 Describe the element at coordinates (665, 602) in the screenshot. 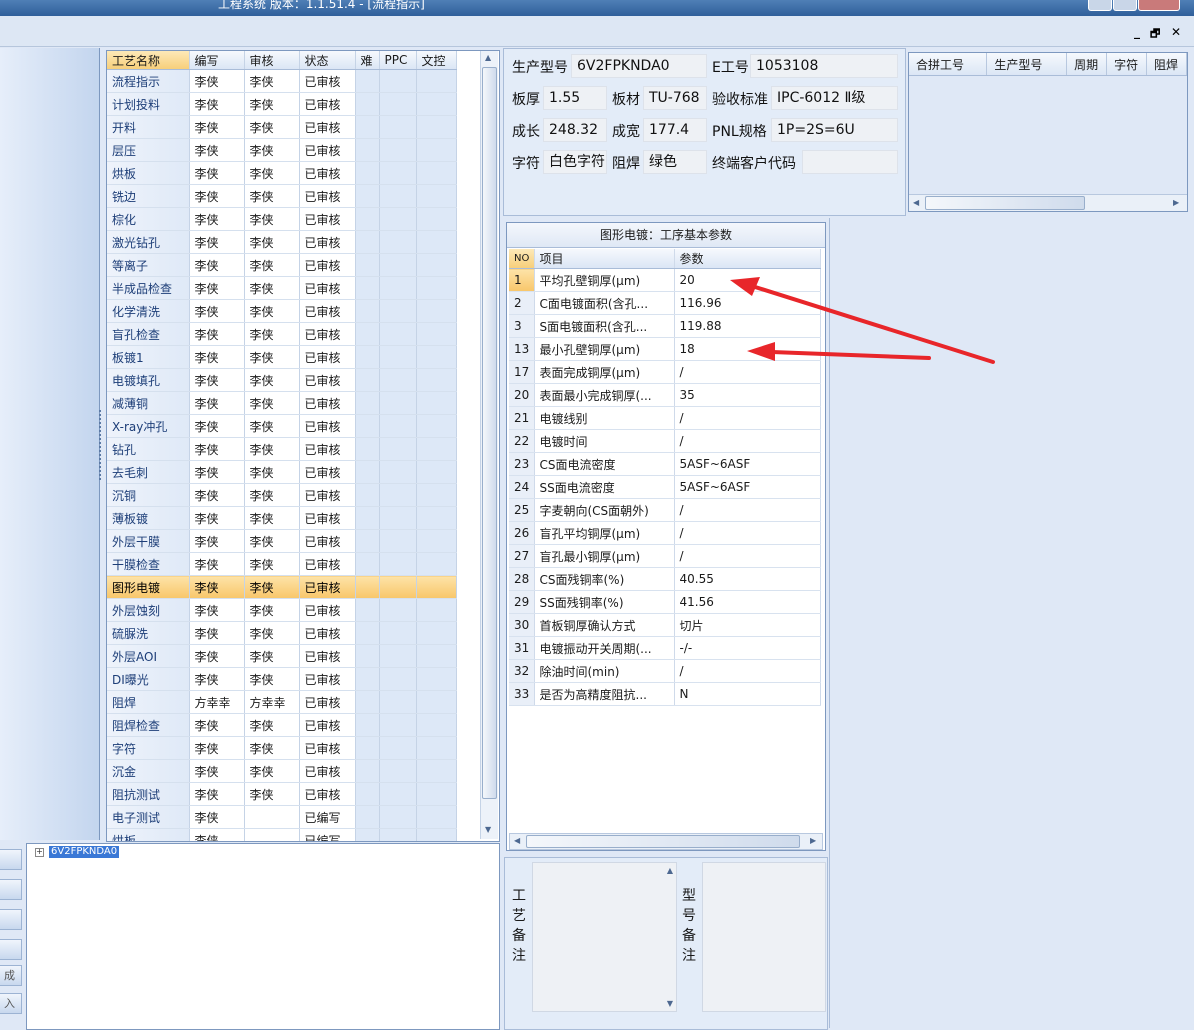

I see `param-row: 29 SS面残铜率(%) 41.56` at that location.